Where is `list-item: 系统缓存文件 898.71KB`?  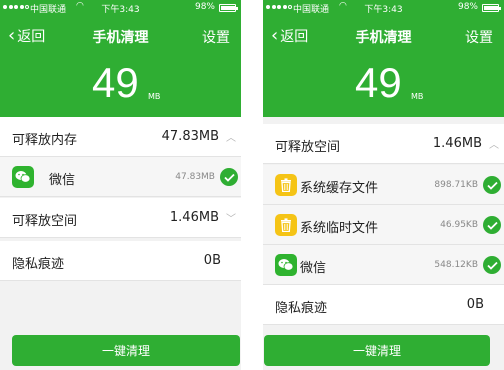 list-item: 系统缓存文件 898.71KB is located at coordinates (383, 185).